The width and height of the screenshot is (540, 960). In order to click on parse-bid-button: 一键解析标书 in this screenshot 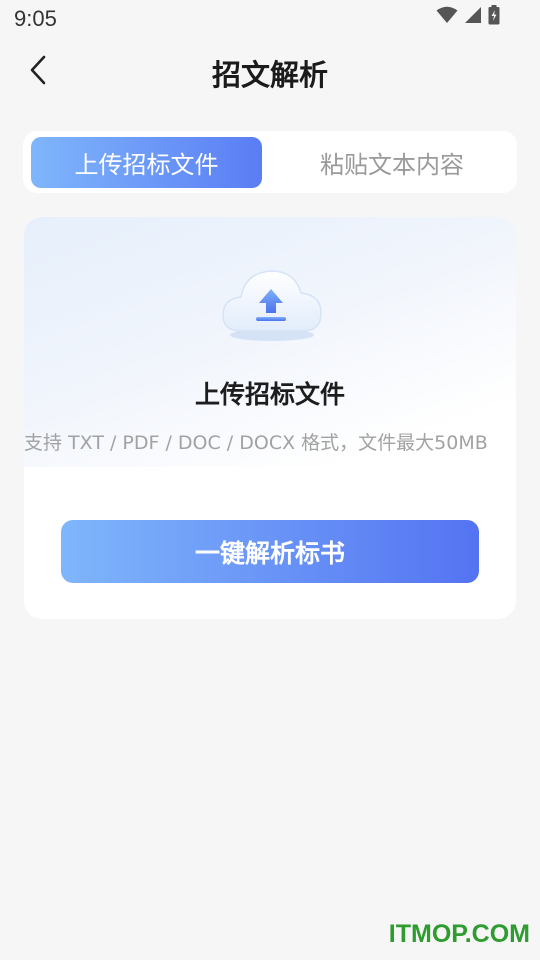, I will do `click(270, 551)`.